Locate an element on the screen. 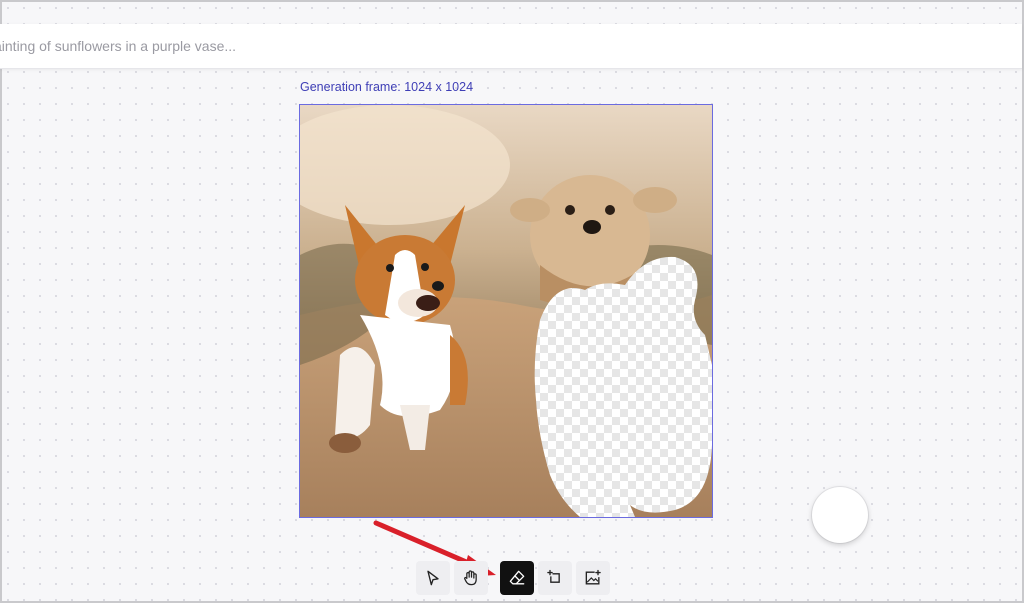 Image resolution: width=1024 pixels, height=603 pixels. add-frame-icon is located at coordinates (553, 576).